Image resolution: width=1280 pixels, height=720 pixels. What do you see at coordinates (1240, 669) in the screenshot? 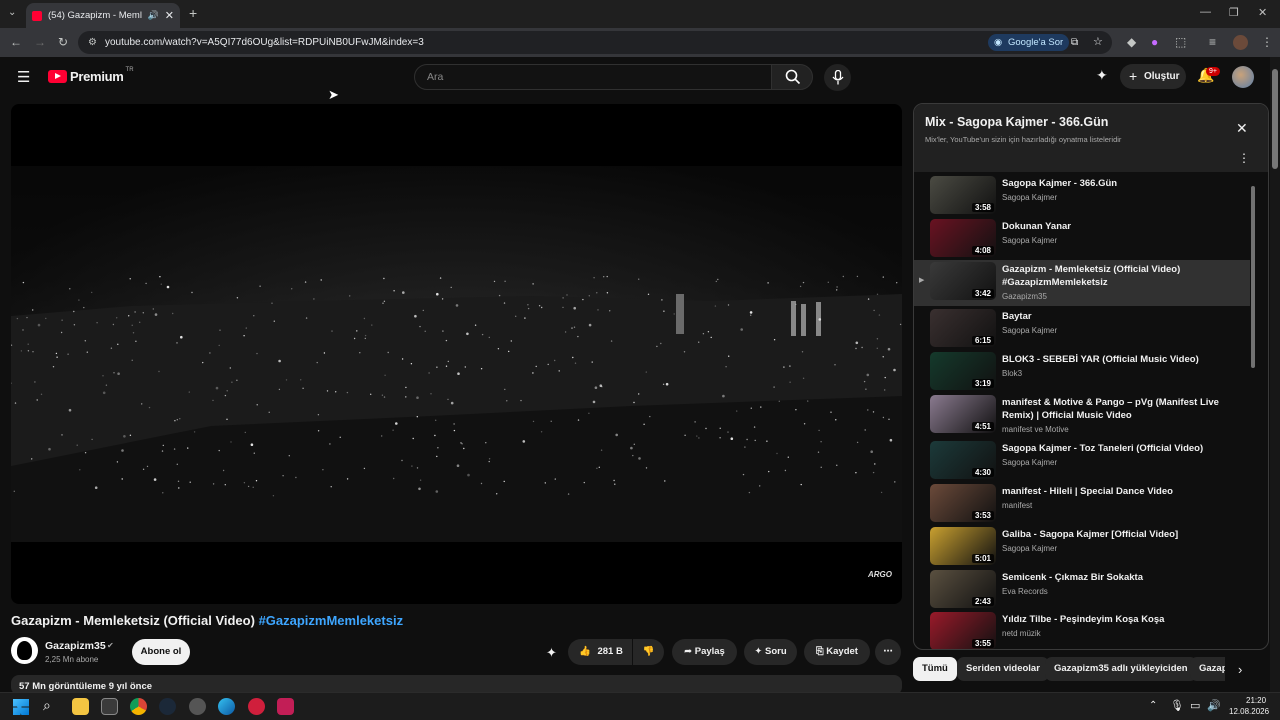
I see `chips-next-icon: ›` at bounding box center [1240, 669].